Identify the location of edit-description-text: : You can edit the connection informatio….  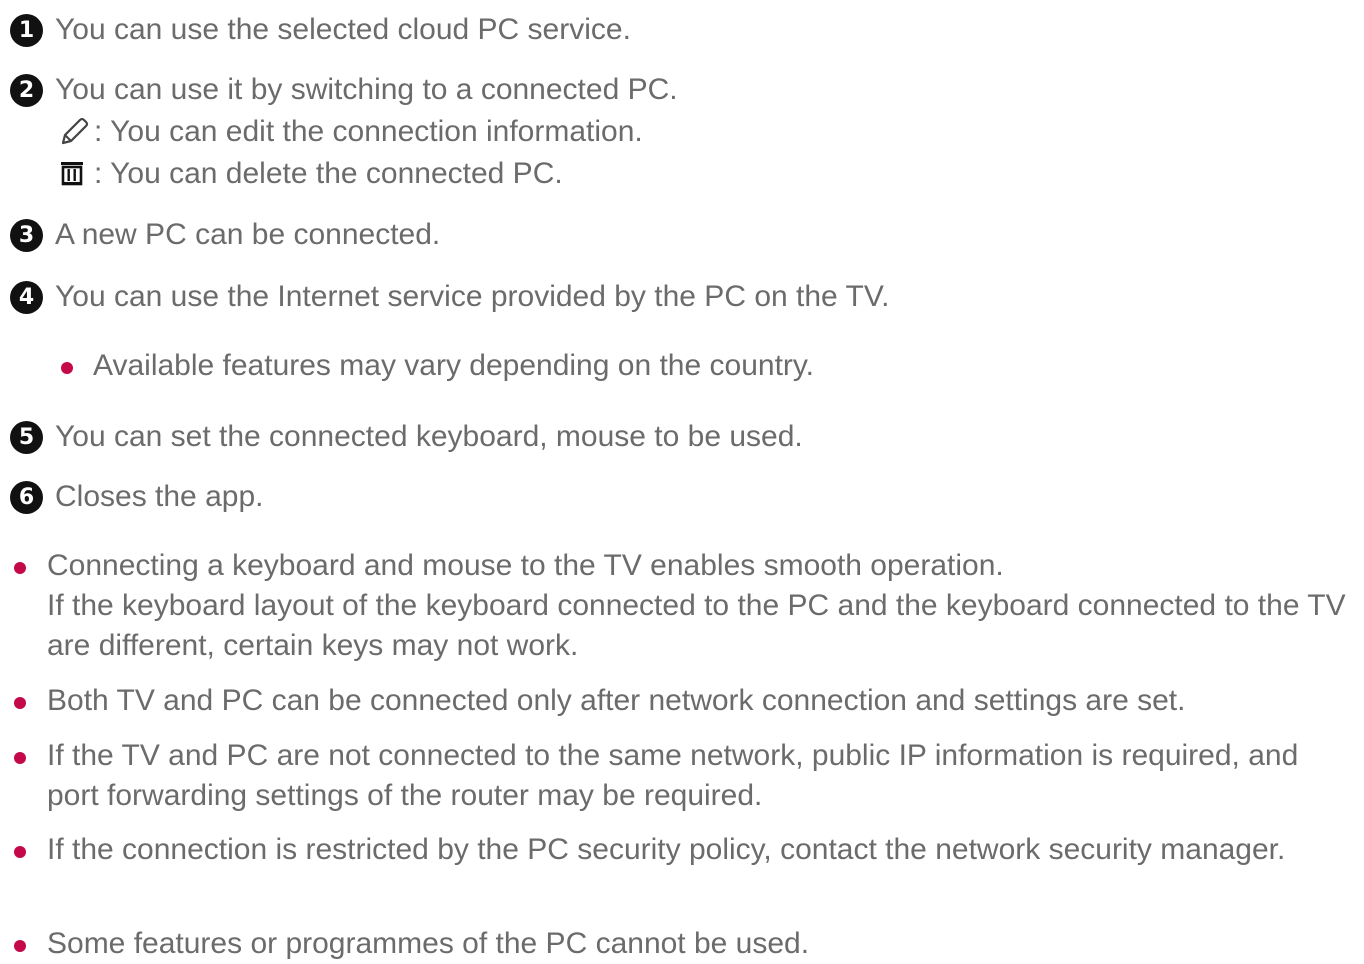
(368, 131).